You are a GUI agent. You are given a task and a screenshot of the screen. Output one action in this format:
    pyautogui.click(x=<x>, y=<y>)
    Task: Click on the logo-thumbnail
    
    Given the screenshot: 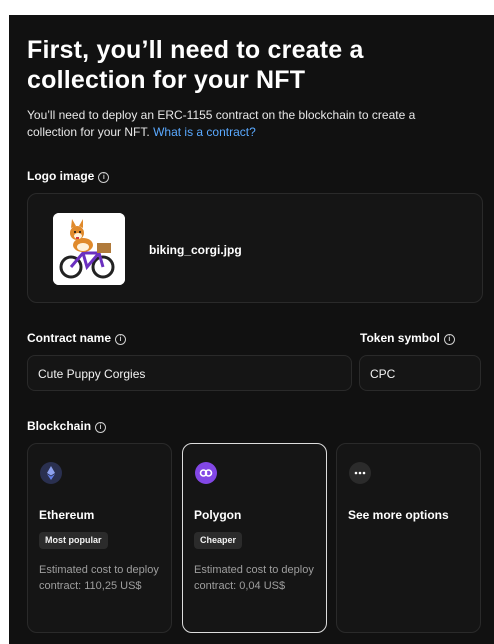 What is the action you would take?
    pyautogui.click(x=89, y=249)
    